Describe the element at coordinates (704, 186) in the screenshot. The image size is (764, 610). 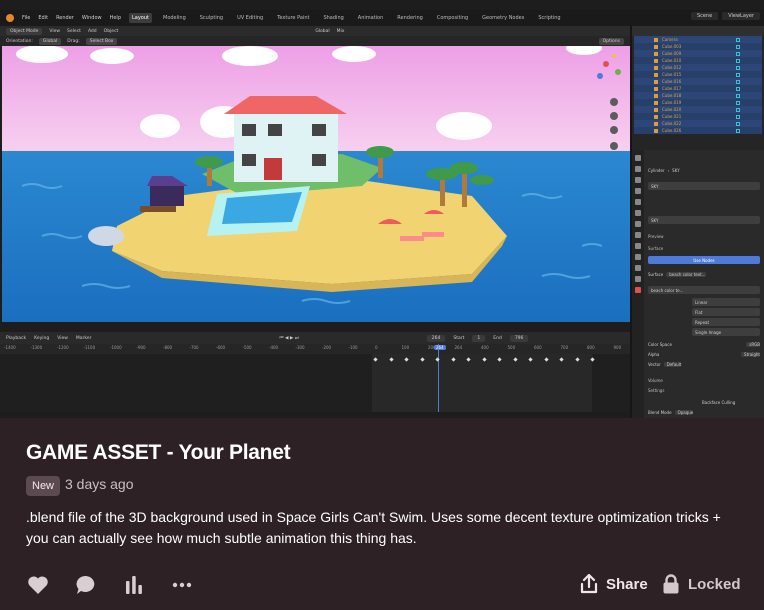
I see `material-slot: SKY` at that location.